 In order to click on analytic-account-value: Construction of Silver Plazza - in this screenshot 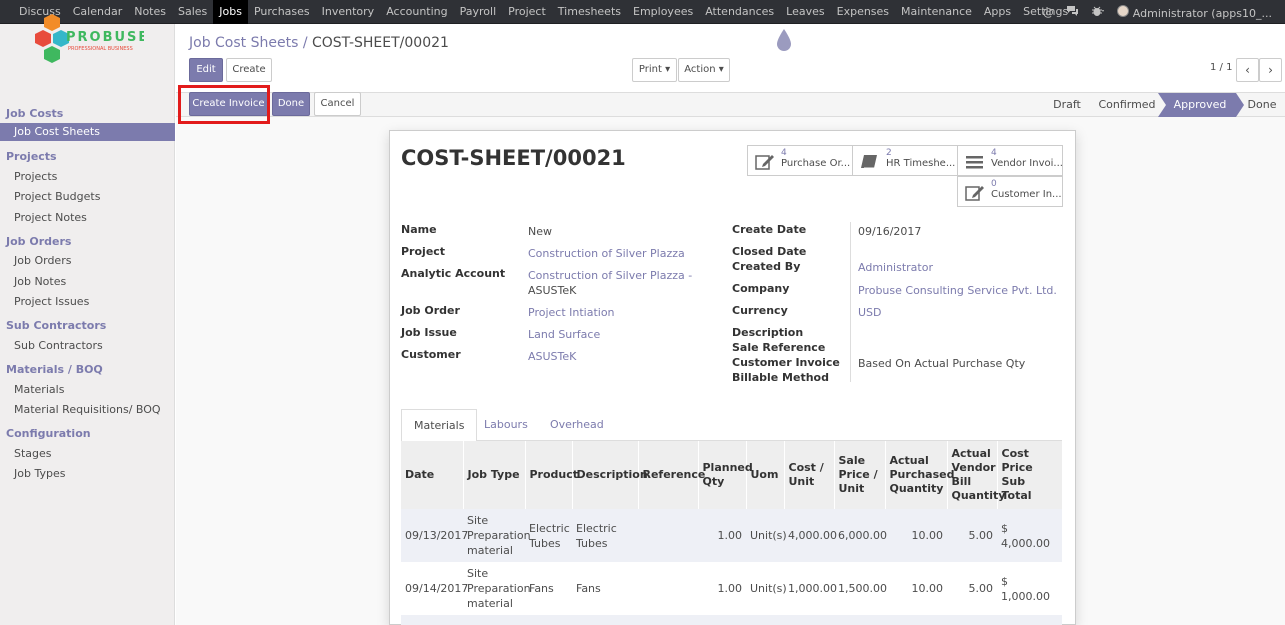, I will do `click(610, 275)`.